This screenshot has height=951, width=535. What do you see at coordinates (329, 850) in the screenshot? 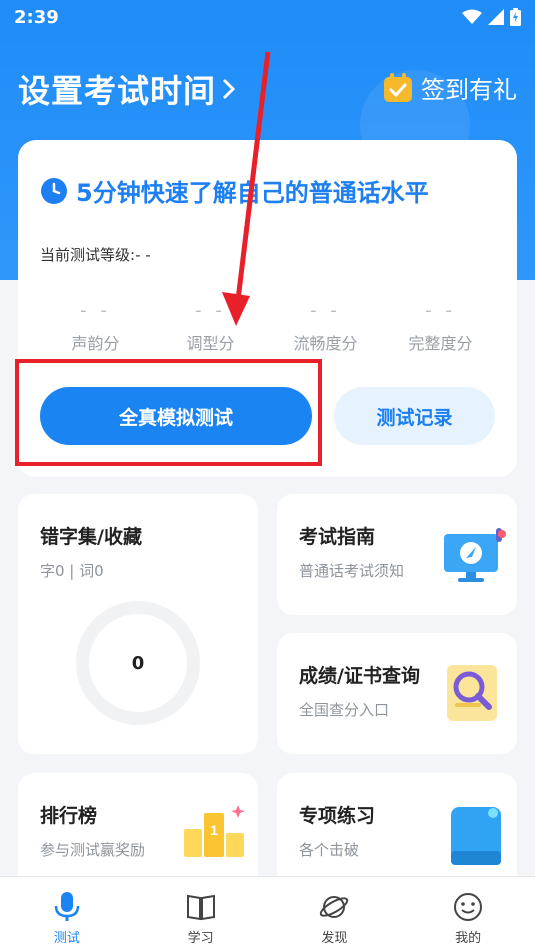
I see `card-subtitle: 各个击破` at bounding box center [329, 850].